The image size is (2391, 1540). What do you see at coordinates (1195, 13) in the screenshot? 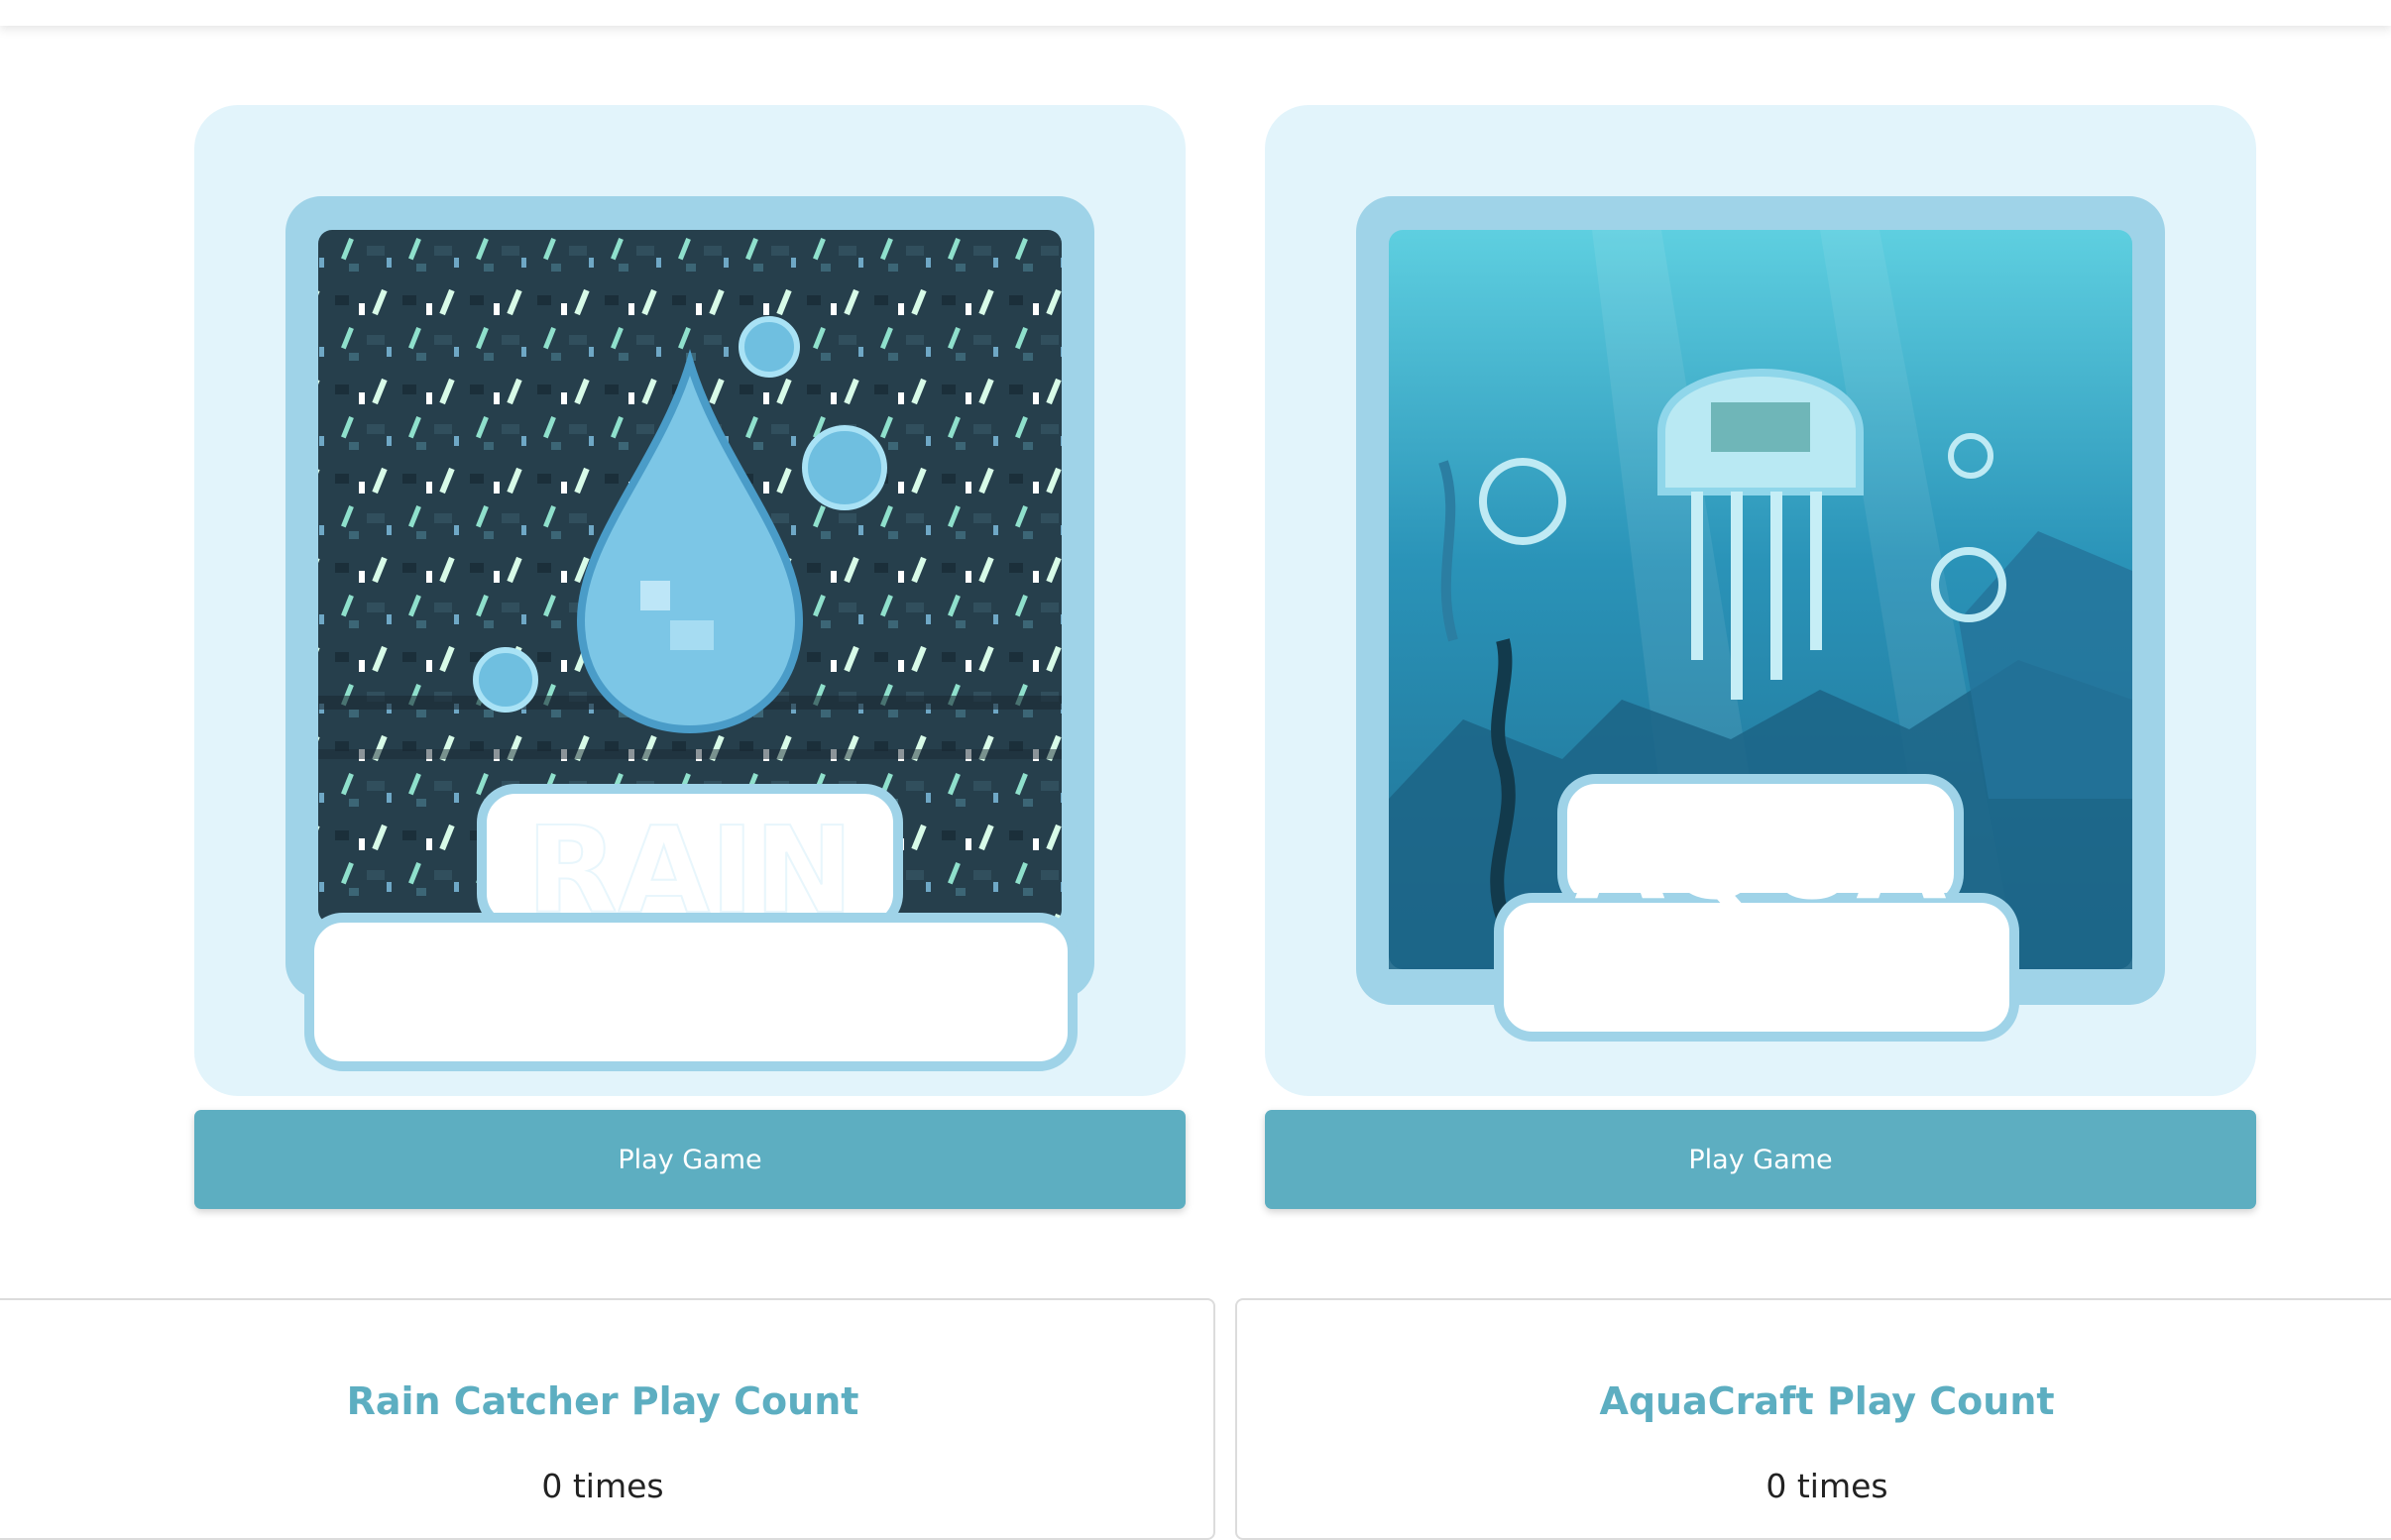
I see `top-navigation-bar` at bounding box center [1195, 13].